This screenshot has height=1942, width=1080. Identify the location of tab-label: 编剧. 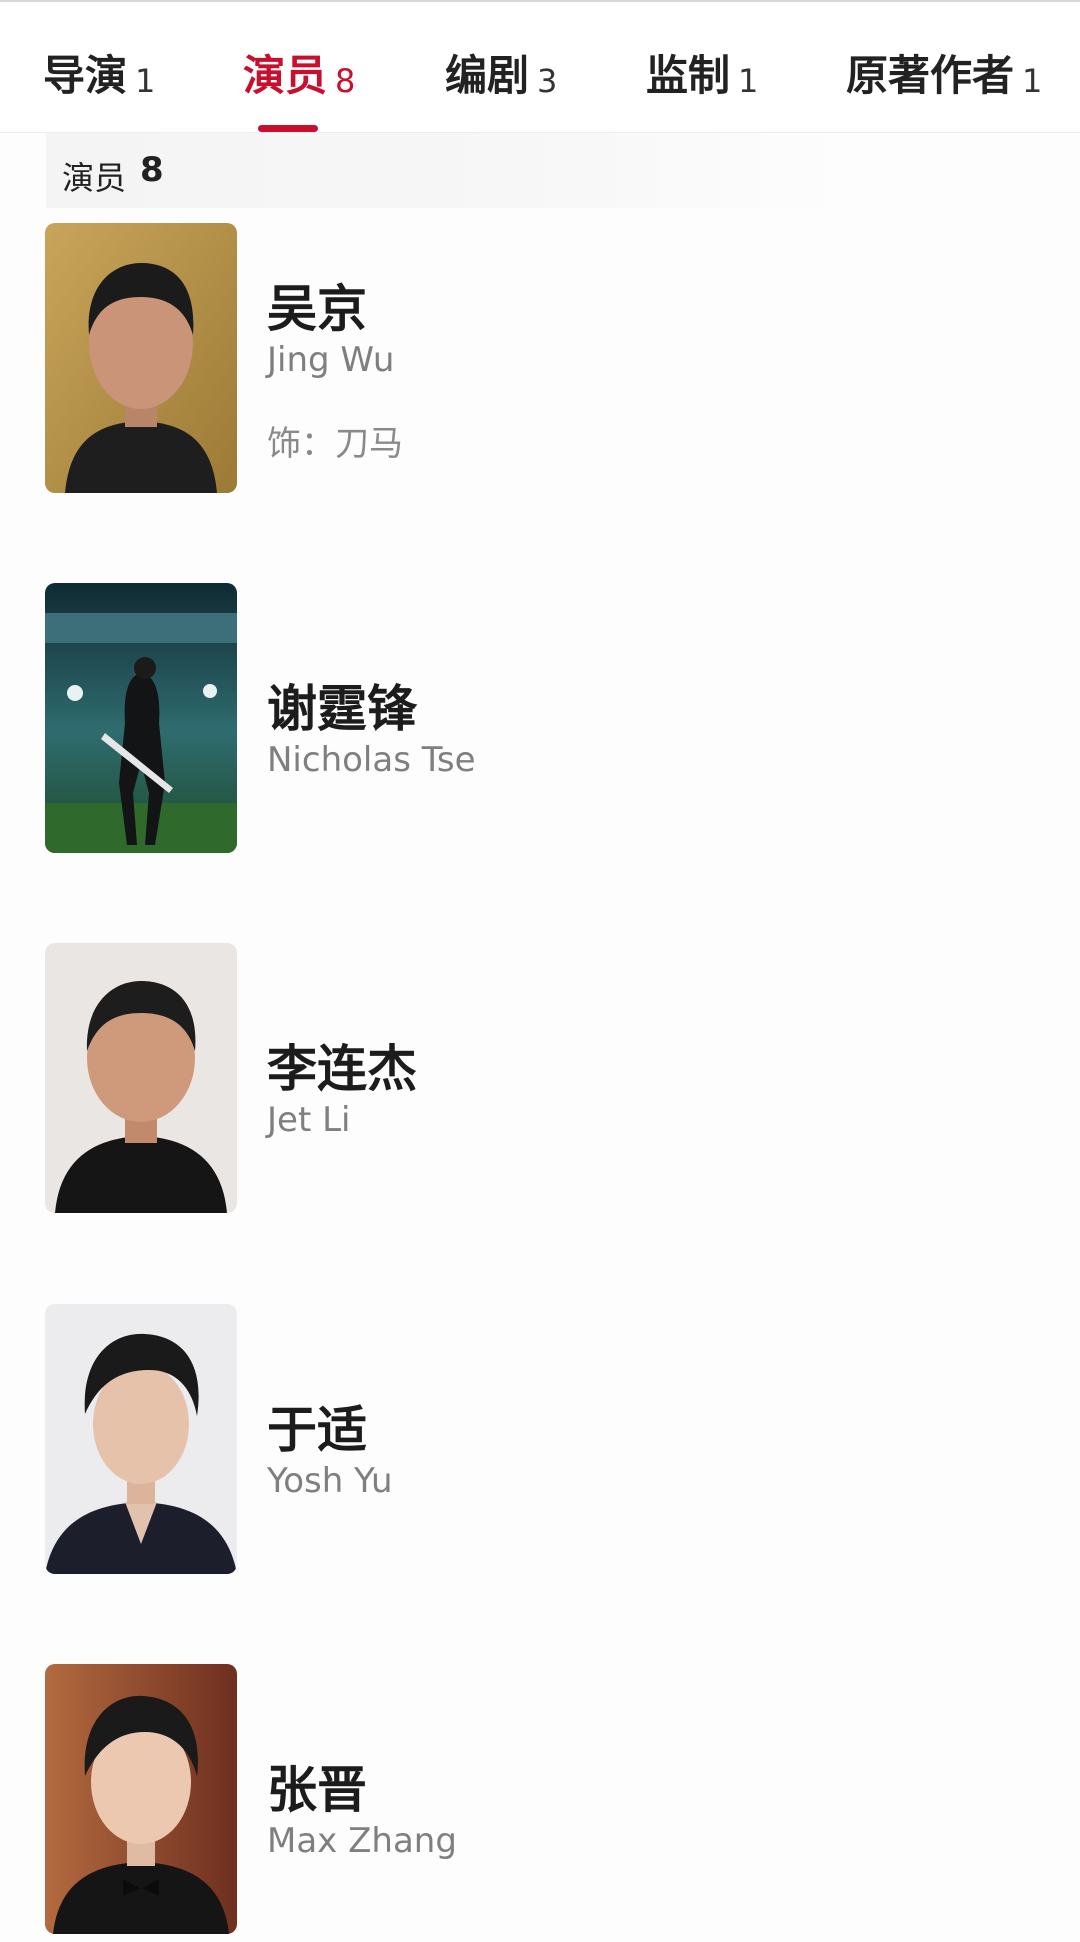
(487, 75).